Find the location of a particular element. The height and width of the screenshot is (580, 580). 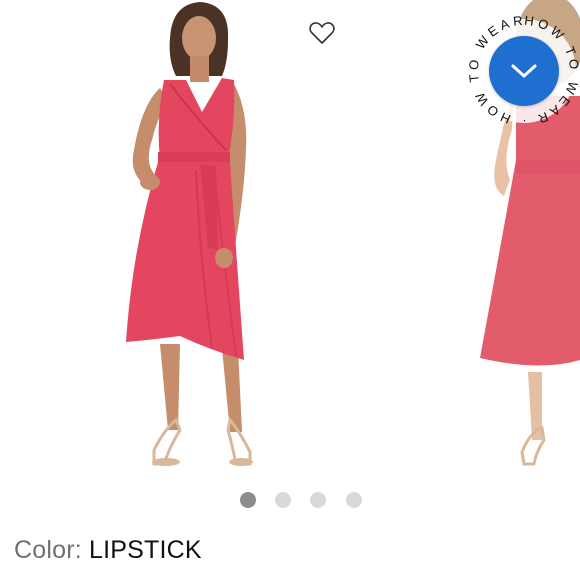

color-value: LIPSTICK is located at coordinates (145, 550).